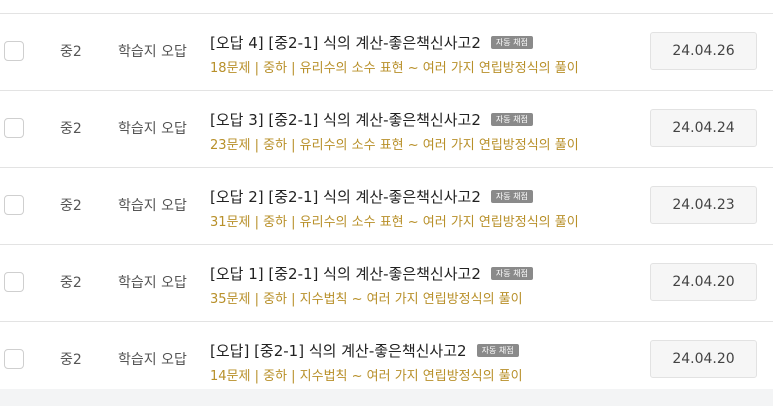  Describe the element at coordinates (345, 42) in the screenshot. I see `worksheet-title-link: [오답 4] [중2-1] 식의 계산-좋은책신사고2` at that location.